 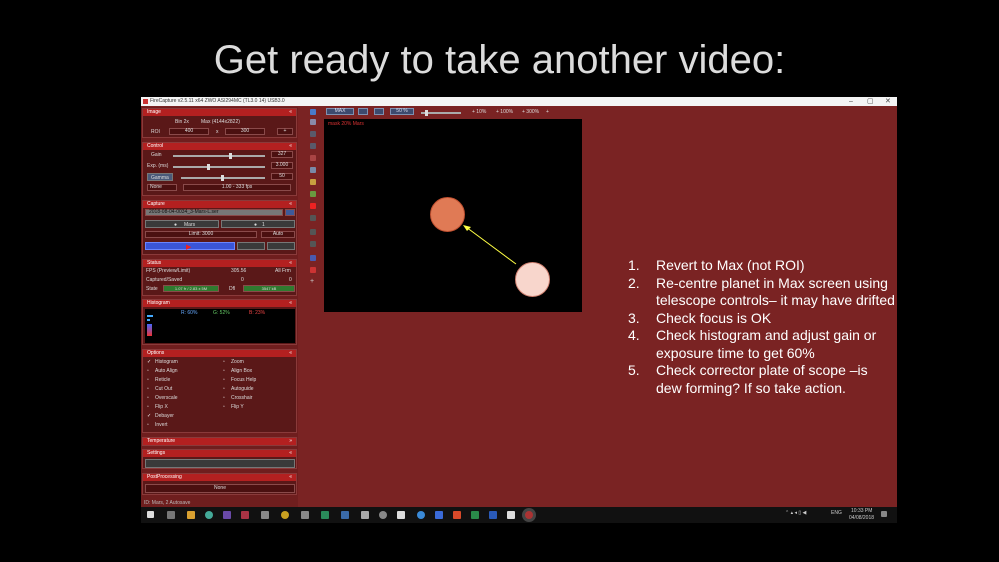 I want to click on word-icon, so click(x=493, y=515).